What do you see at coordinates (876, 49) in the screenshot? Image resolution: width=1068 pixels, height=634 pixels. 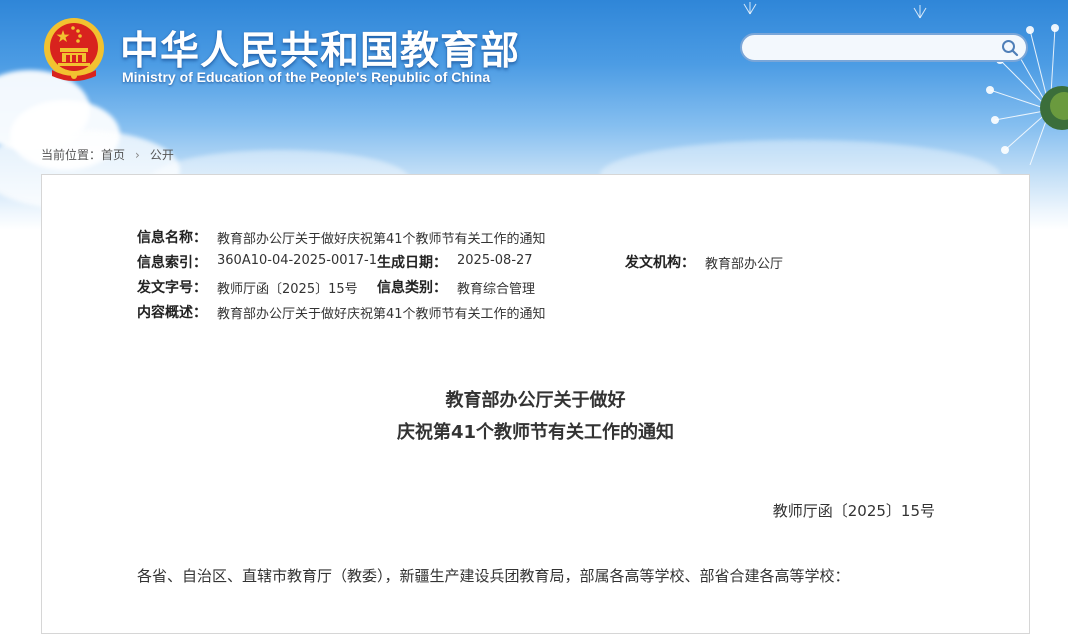 I see `search-input` at bounding box center [876, 49].